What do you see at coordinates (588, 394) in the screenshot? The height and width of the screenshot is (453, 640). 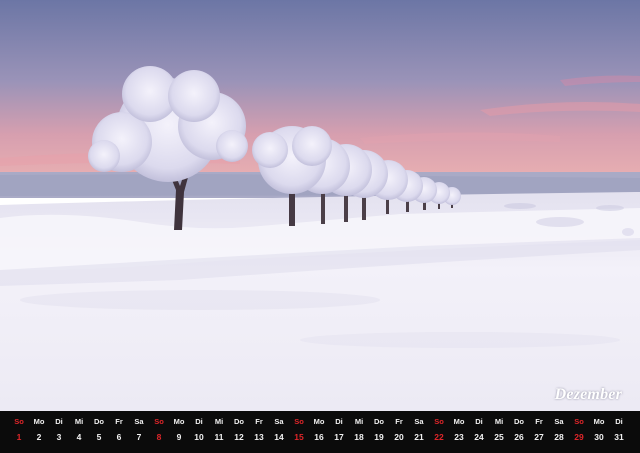 I see `month-title: Dezember` at bounding box center [588, 394].